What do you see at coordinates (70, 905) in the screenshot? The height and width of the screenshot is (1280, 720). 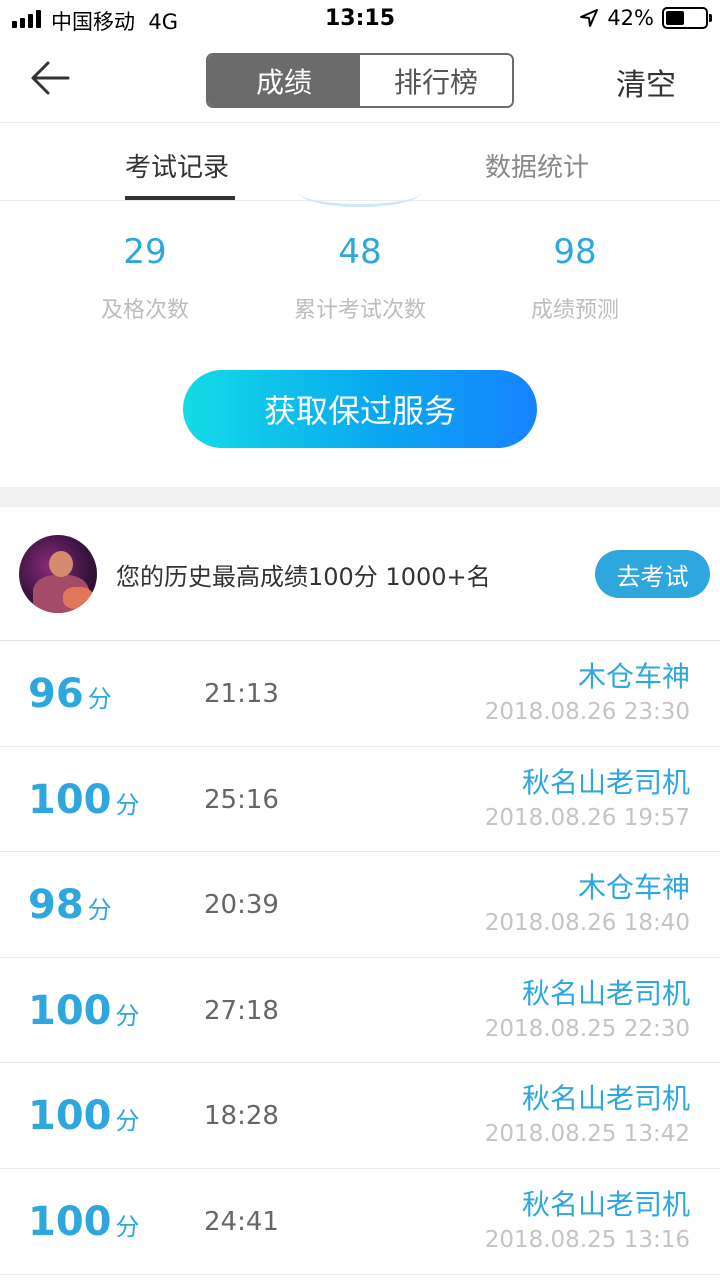 I see `record-score: 98 分` at bounding box center [70, 905].